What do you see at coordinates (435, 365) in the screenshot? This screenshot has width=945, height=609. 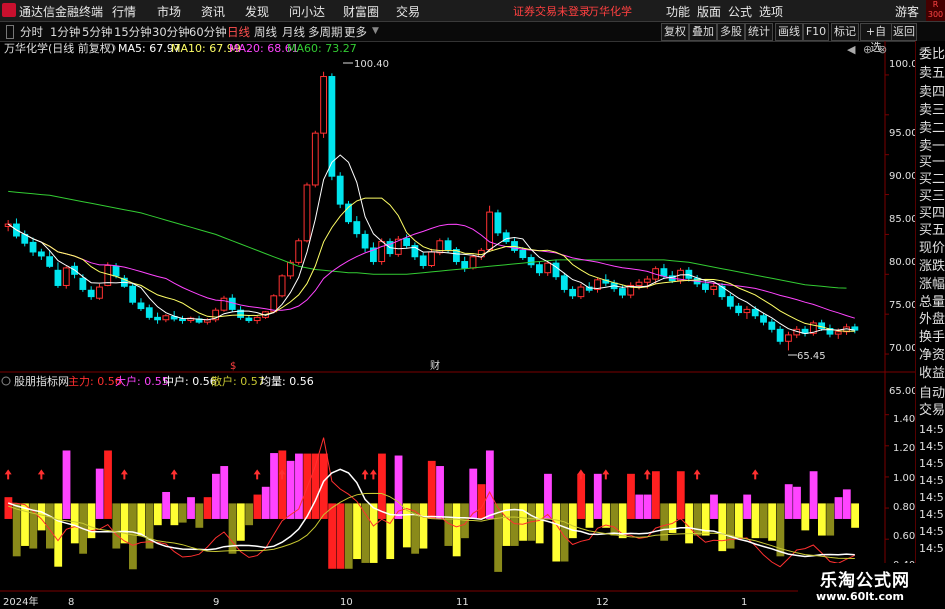 I see `finance-marker: 财` at bounding box center [435, 365].